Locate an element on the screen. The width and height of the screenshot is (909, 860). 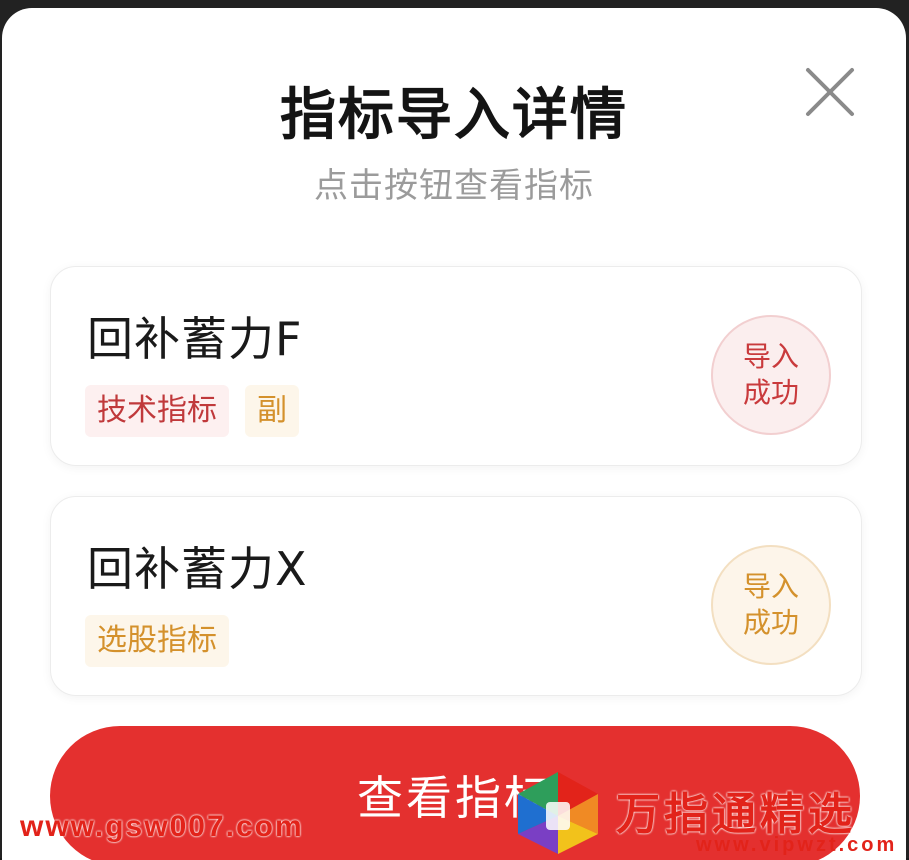
watermark-right: 万指通精选 www.vipwzt.com is located at coordinates (705, 808).